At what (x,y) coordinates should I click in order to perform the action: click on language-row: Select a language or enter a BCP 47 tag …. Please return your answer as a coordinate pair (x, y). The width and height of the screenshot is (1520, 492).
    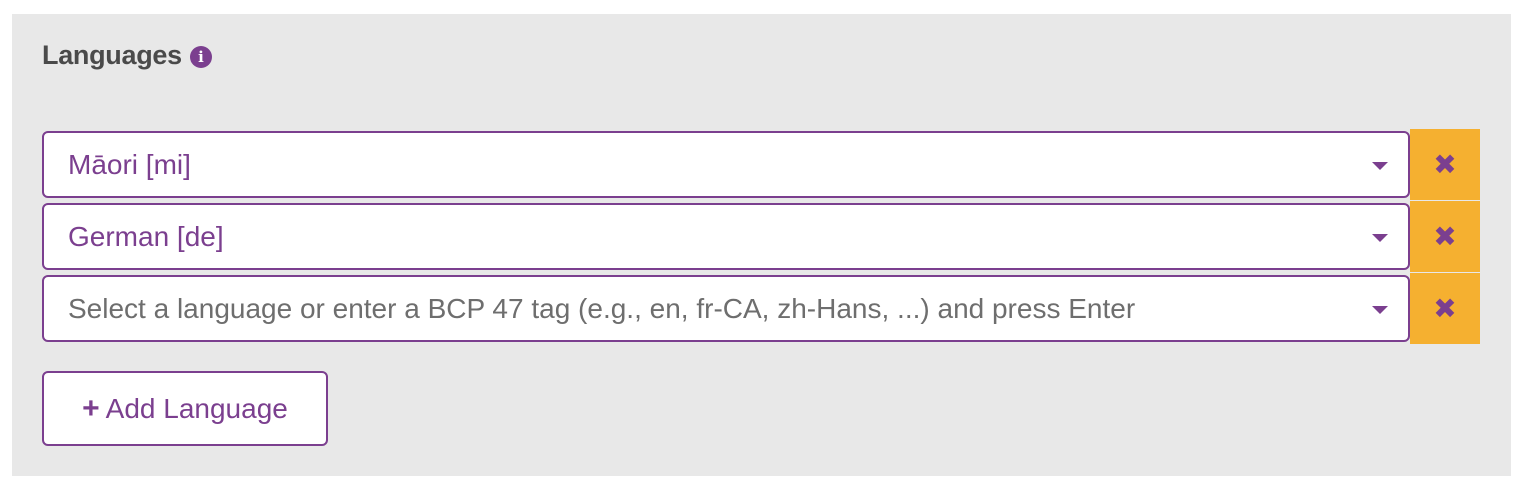
    Looking at the image, I should click on (762, 309).